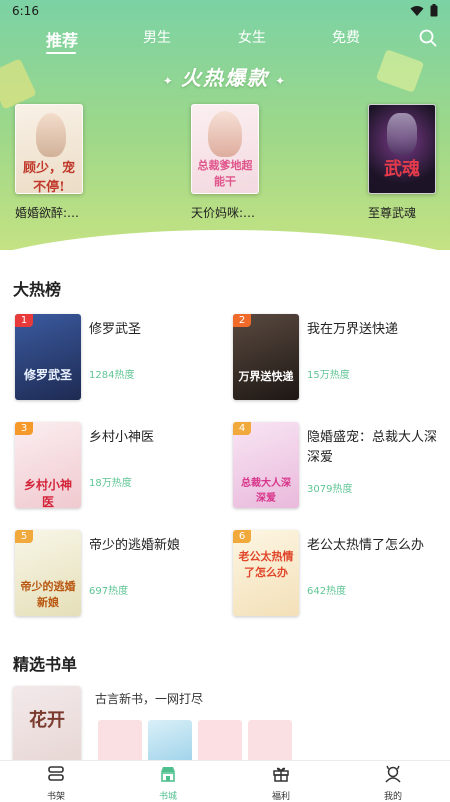 This screenshot has width=450, height=802. Describe the element at coordinates (61, 53) in the screenshot. I see `active-tab-indicator` at that location.